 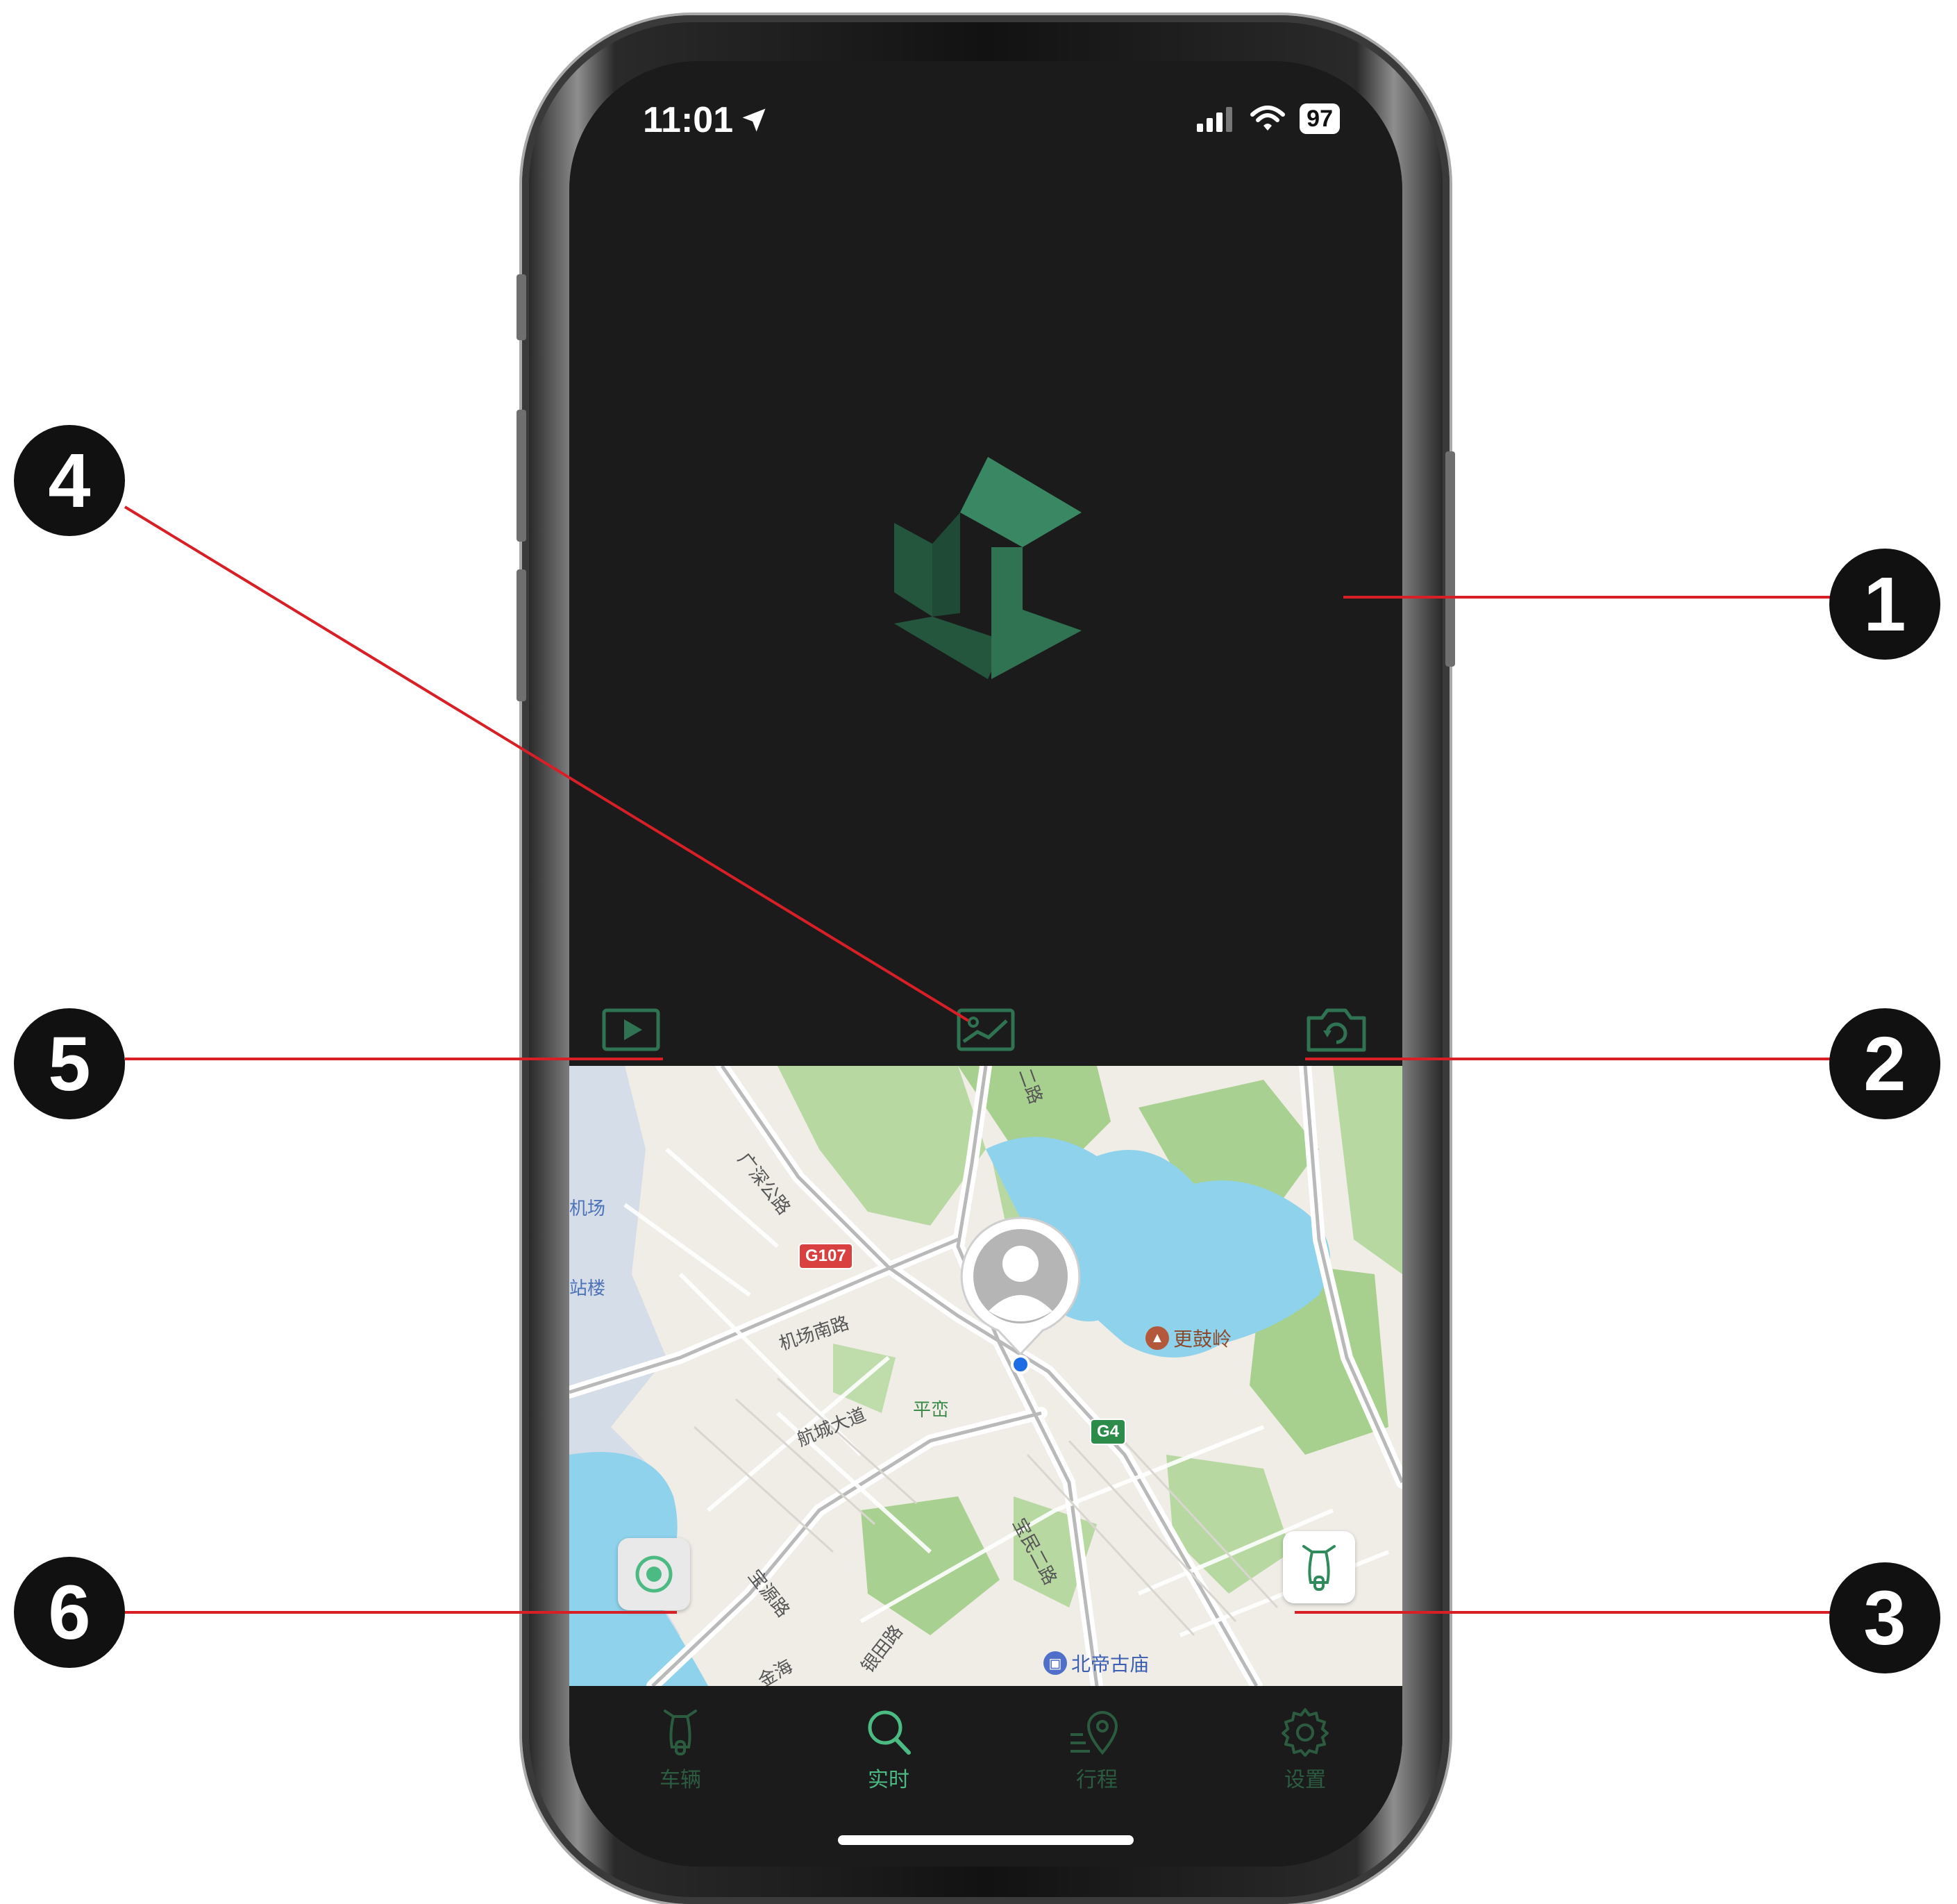 I want to click on battery-level: 97, so click(x=1320, y=118).